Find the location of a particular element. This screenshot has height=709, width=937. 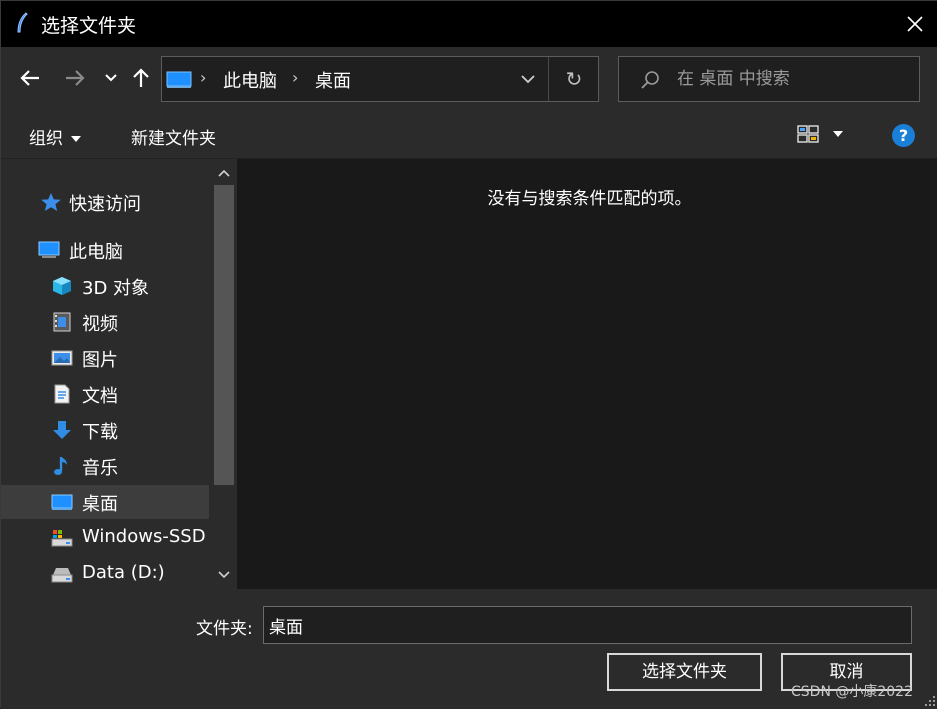

new-folder-button: 新建文件夹 is located at coordinates (173, 136).